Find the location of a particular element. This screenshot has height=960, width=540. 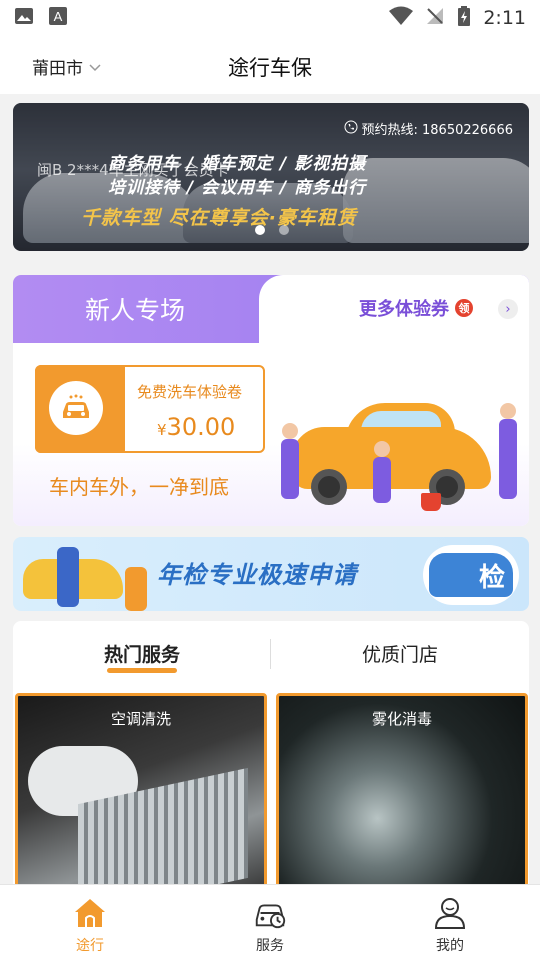

app-header: 莆田市 途行车保 is located at coordinates (270, 65).